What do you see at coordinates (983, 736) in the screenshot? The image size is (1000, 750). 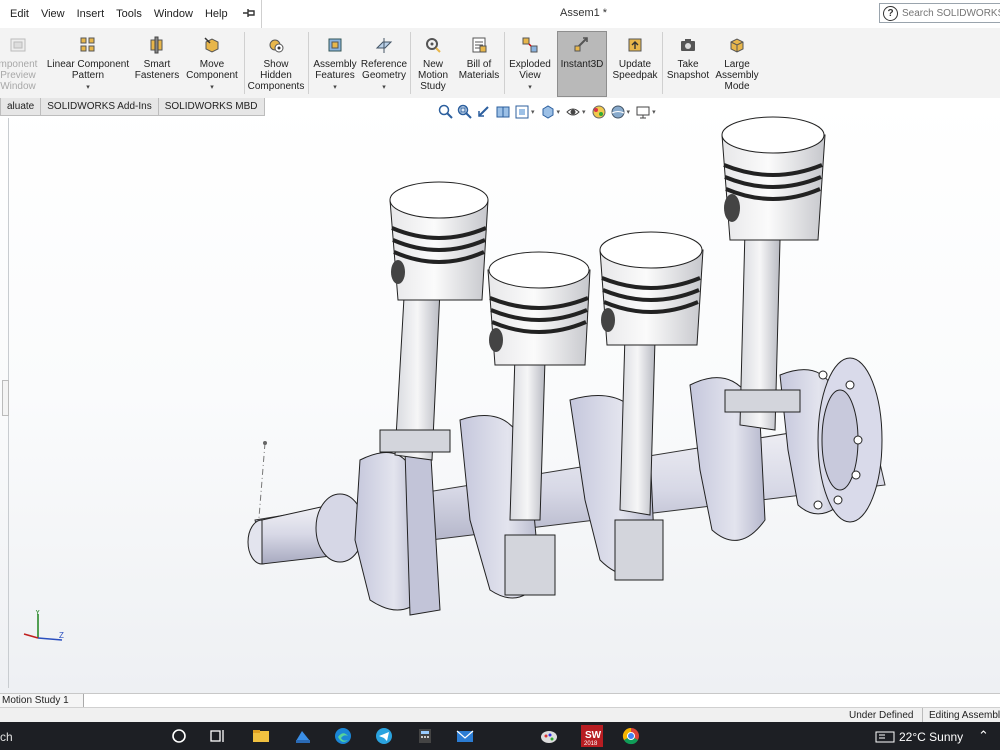 I see `chevron-up-icon: ⌃` at bounding box center [983, 736].